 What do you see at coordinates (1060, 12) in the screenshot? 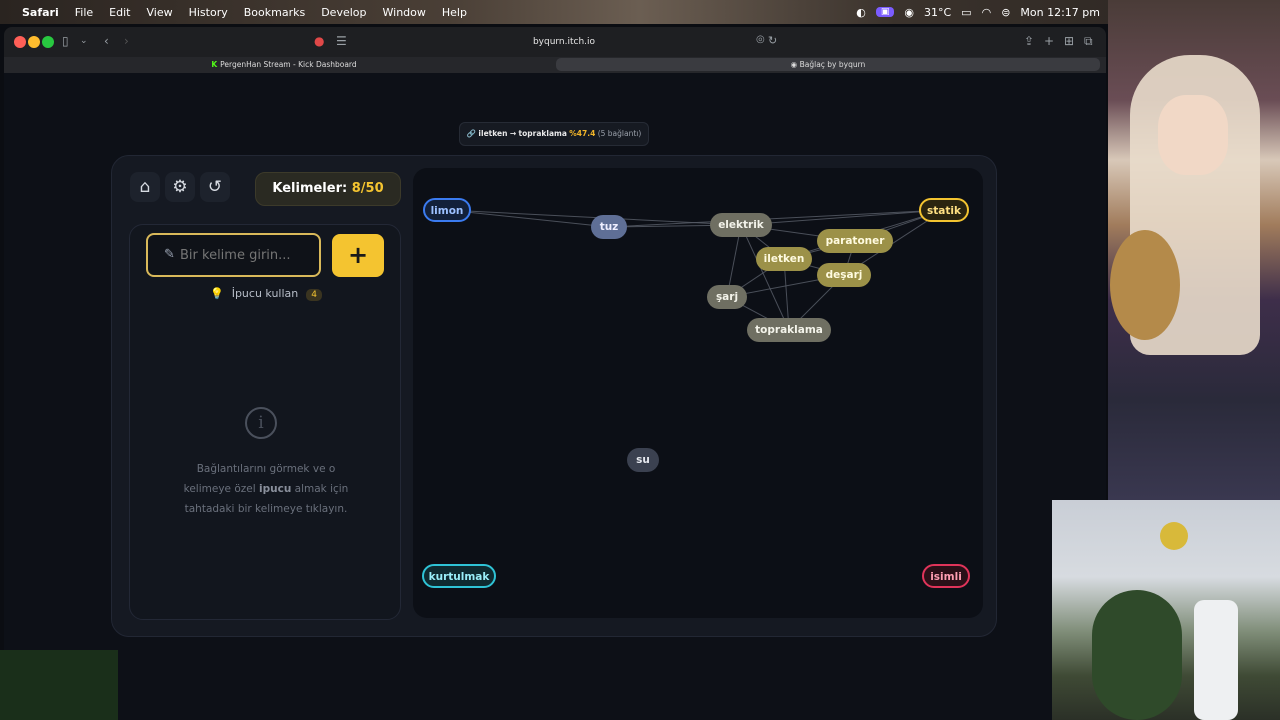
I see `menu-clock: Mon 12:17 pm` at bounding box center [1060, 12].